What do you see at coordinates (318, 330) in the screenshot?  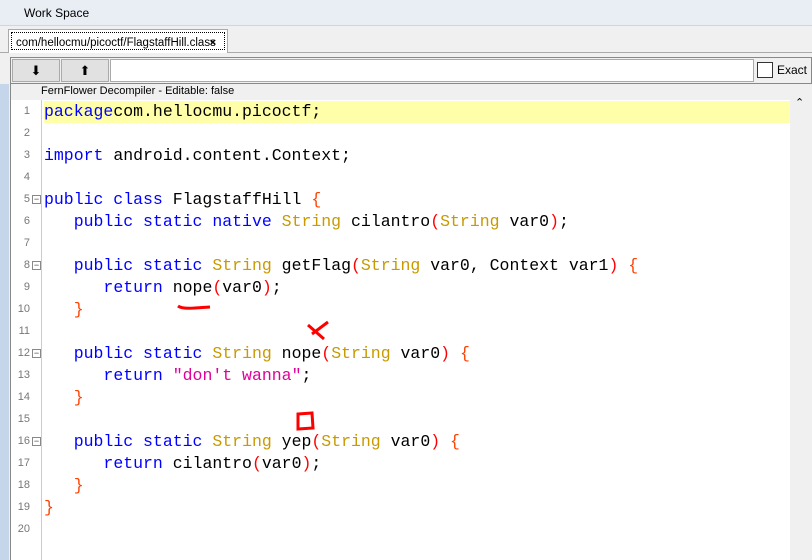 I see `x-mark` at bounding box center [318, 330].